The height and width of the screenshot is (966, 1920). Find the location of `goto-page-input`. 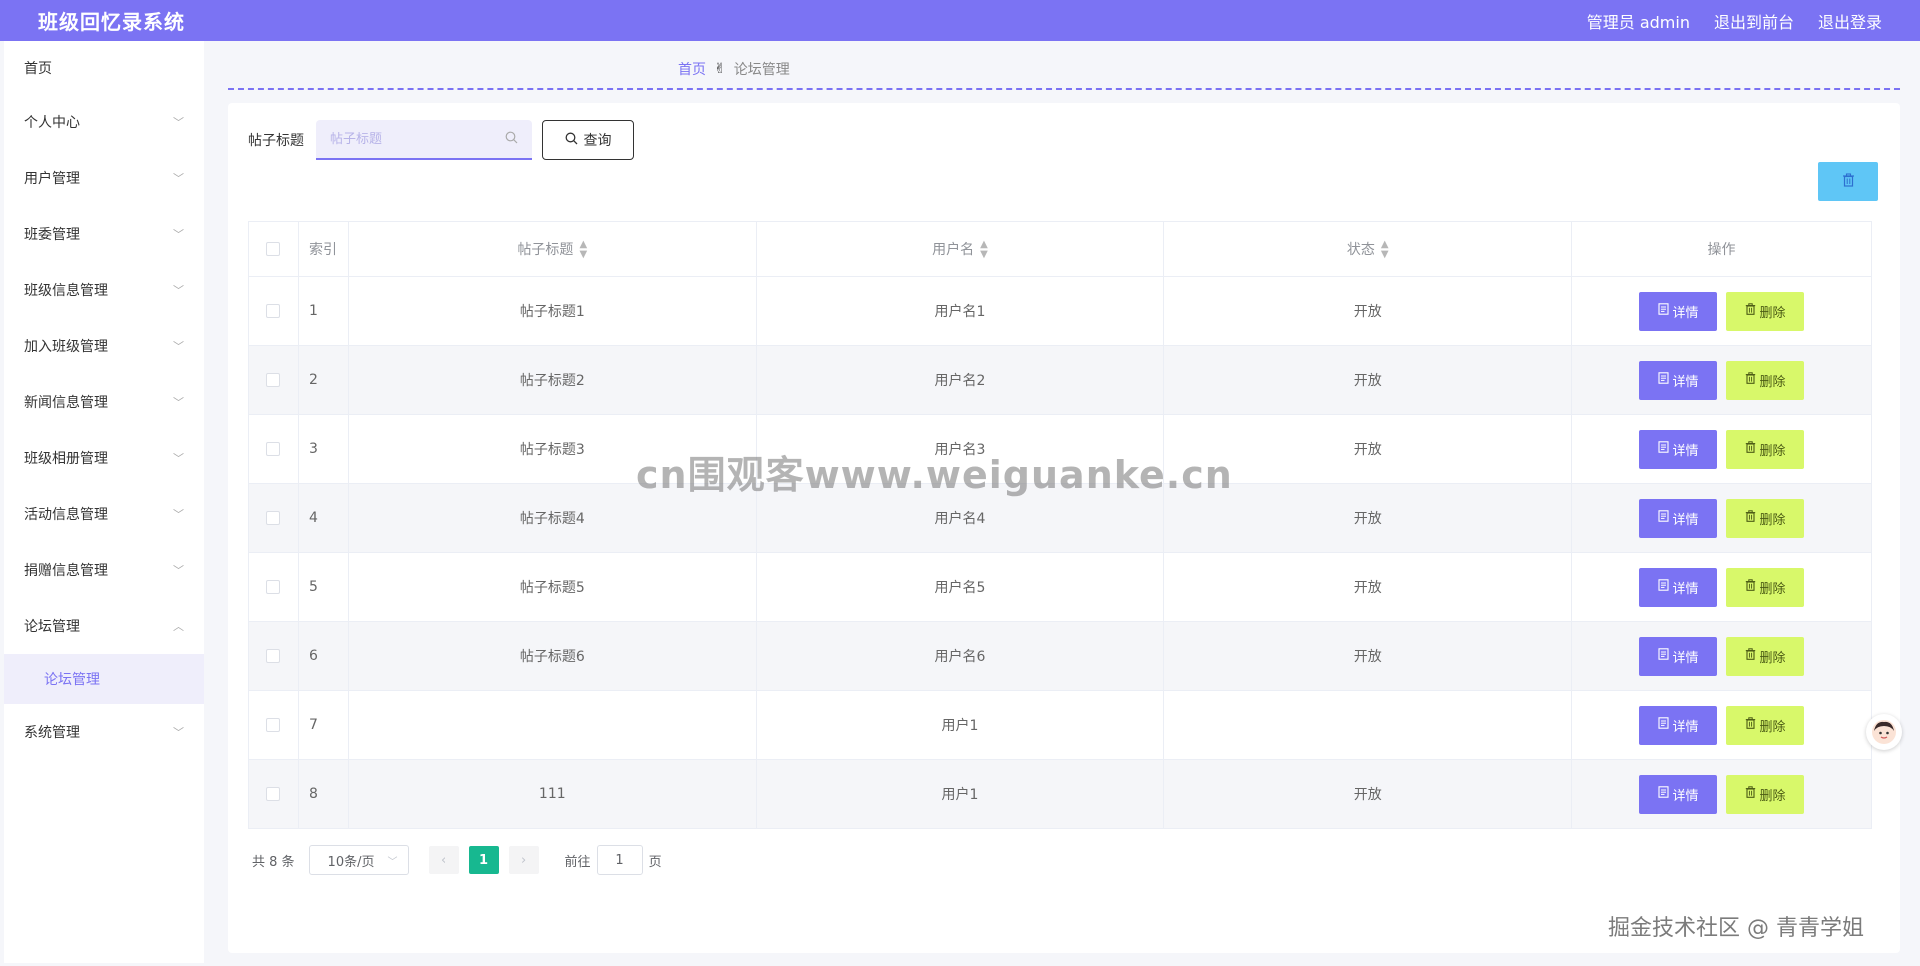

goto-page-input is located at coordinates (619, 860).